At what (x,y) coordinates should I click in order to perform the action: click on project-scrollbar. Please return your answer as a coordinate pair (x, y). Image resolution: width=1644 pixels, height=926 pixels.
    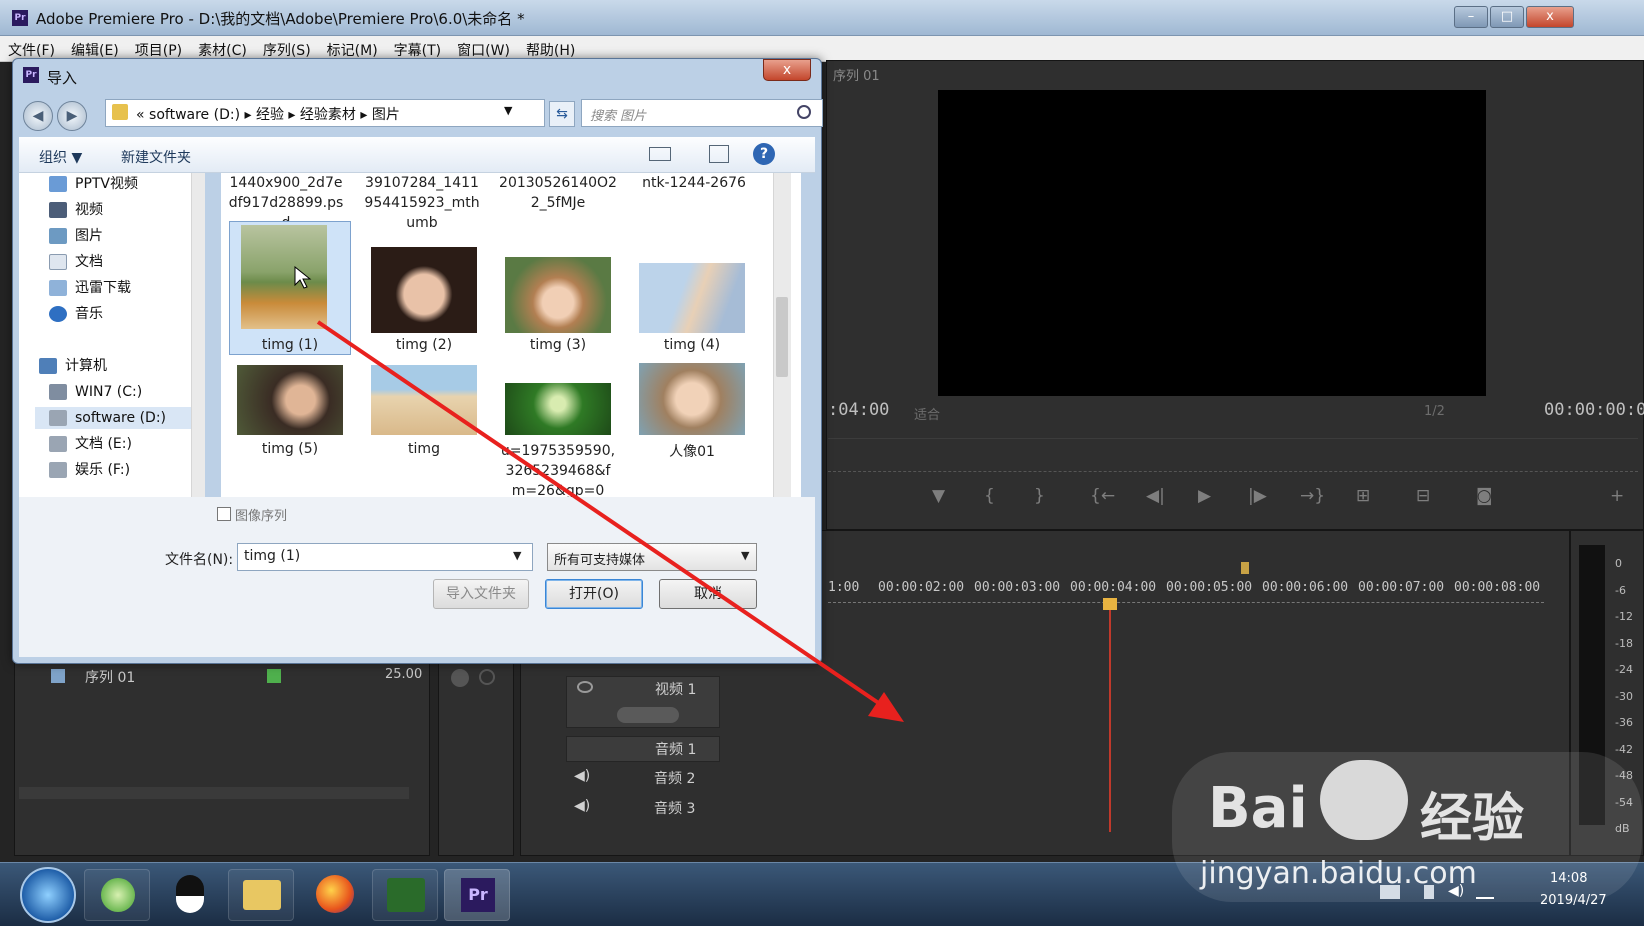
    Looking at the image, I should click on (214, 793).